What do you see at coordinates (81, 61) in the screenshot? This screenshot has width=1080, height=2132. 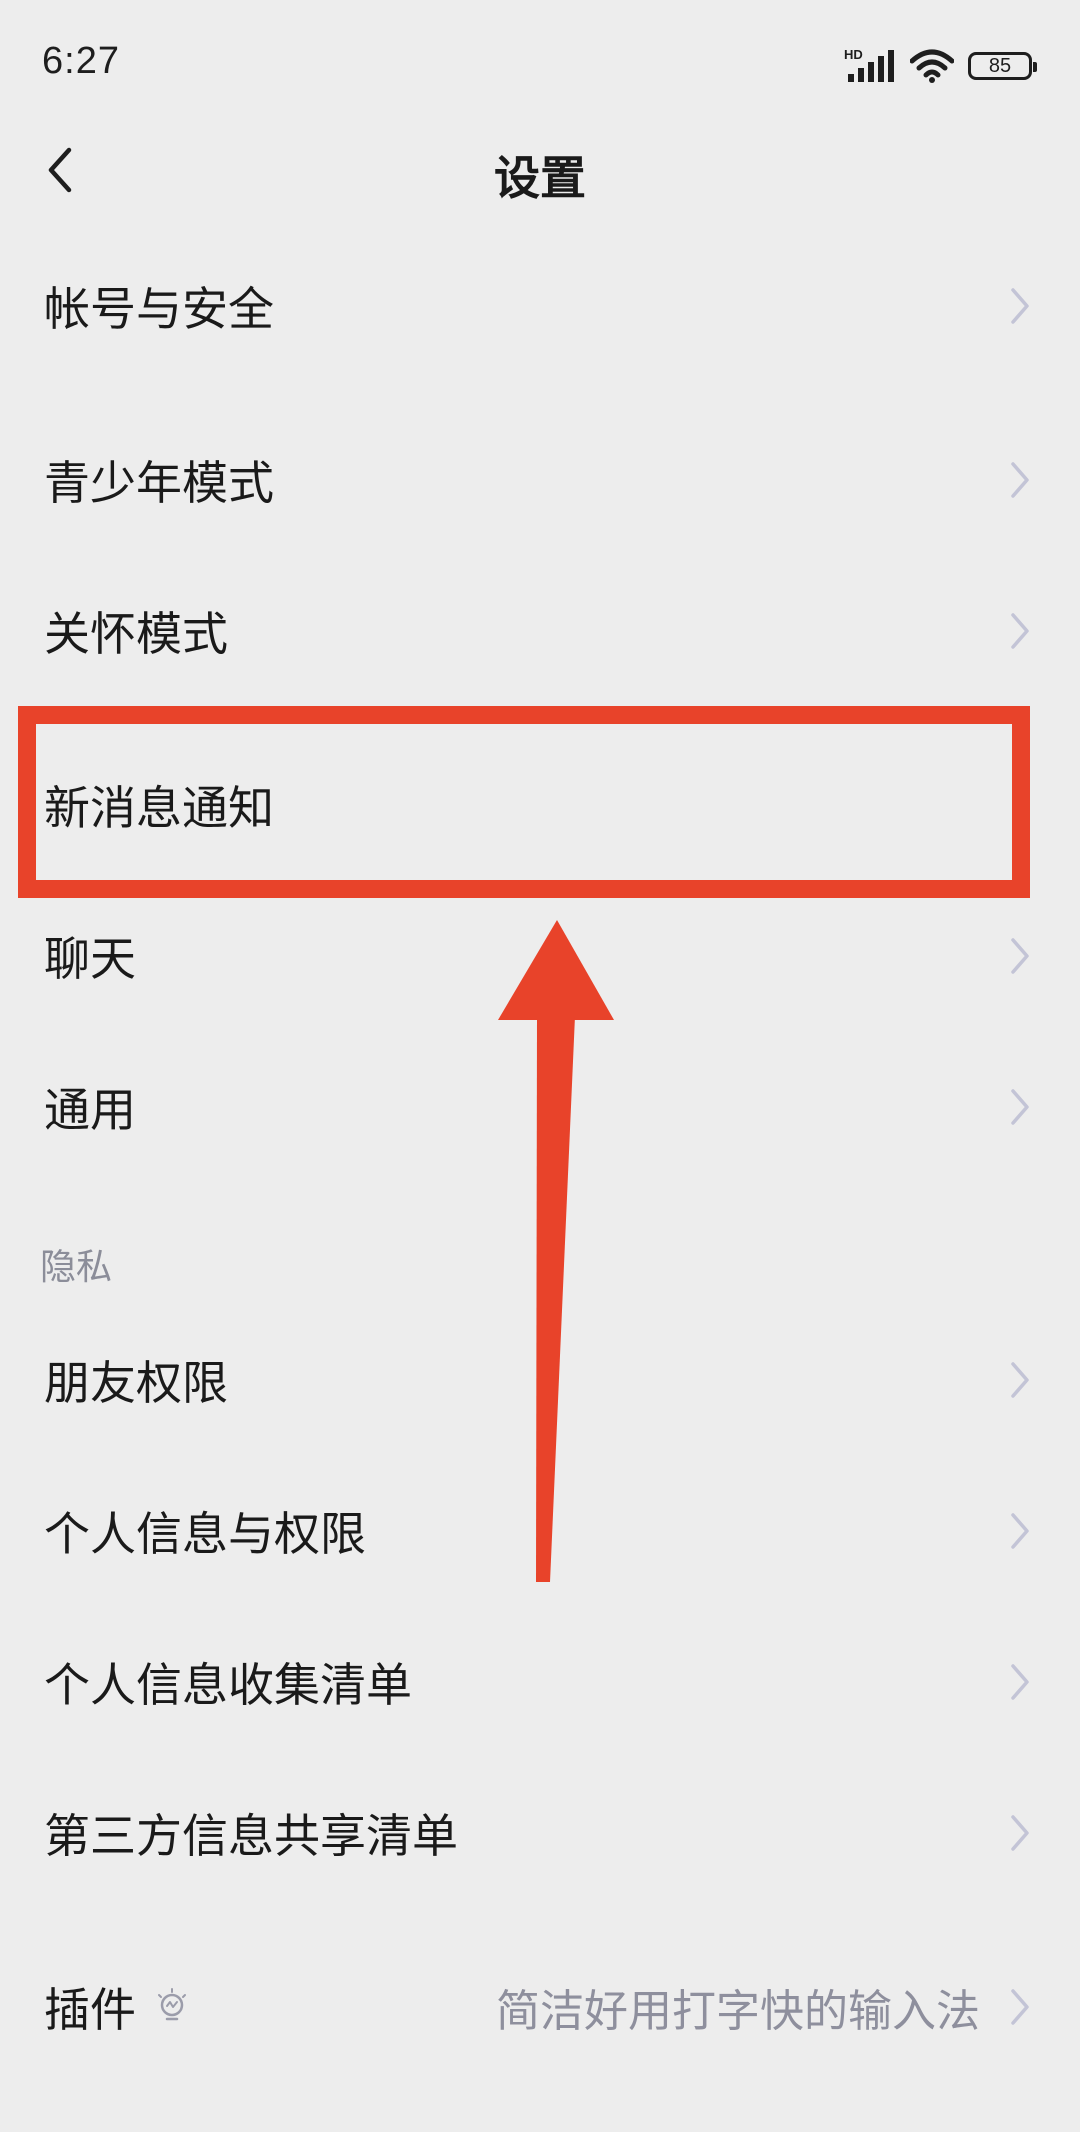 I see `status-time: 6:27` at bounding box center [81, 61].